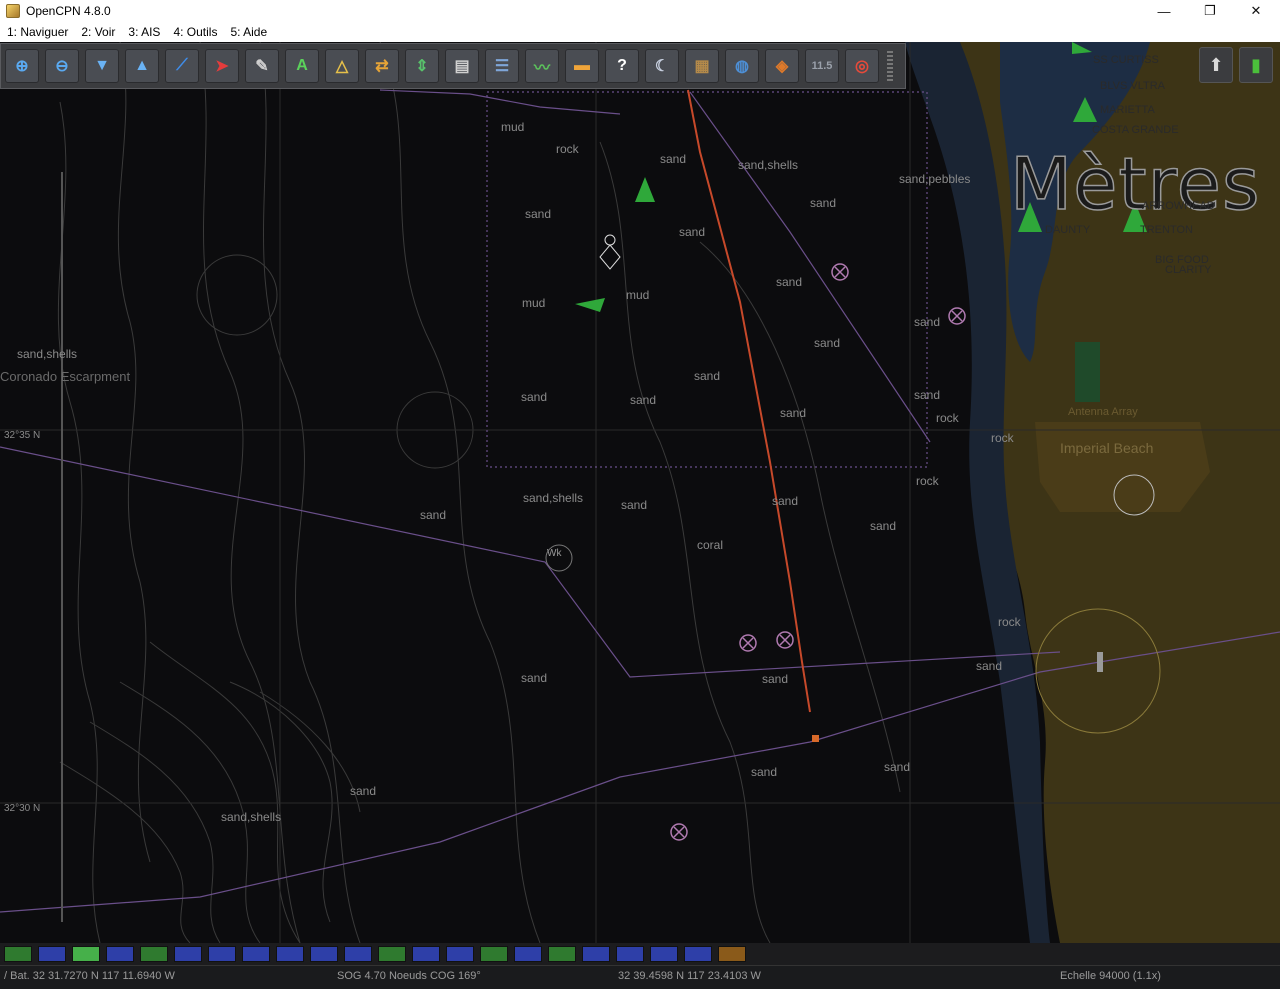 This screenshot has height=989, width=1280. I want to click on tide-icon: △, so click(342, 66).